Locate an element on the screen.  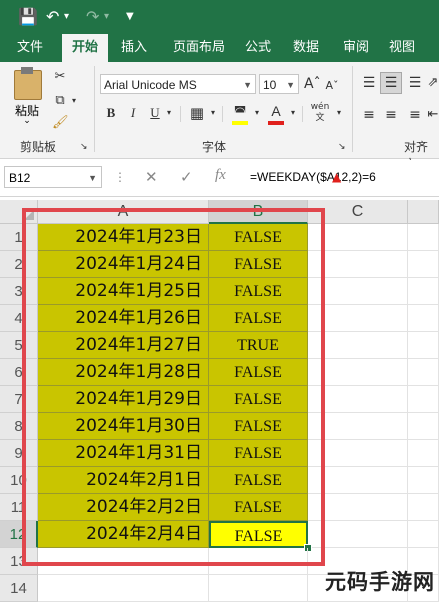
underline-icon: U is located at coordinates (155, 113).